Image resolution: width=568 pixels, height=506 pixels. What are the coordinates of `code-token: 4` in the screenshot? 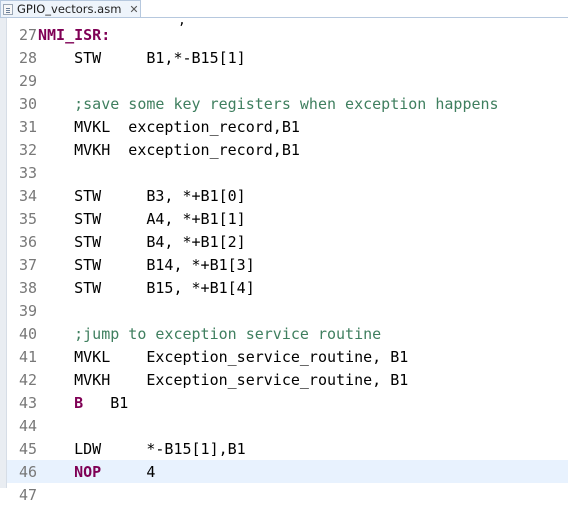 It's located at (128, 471).